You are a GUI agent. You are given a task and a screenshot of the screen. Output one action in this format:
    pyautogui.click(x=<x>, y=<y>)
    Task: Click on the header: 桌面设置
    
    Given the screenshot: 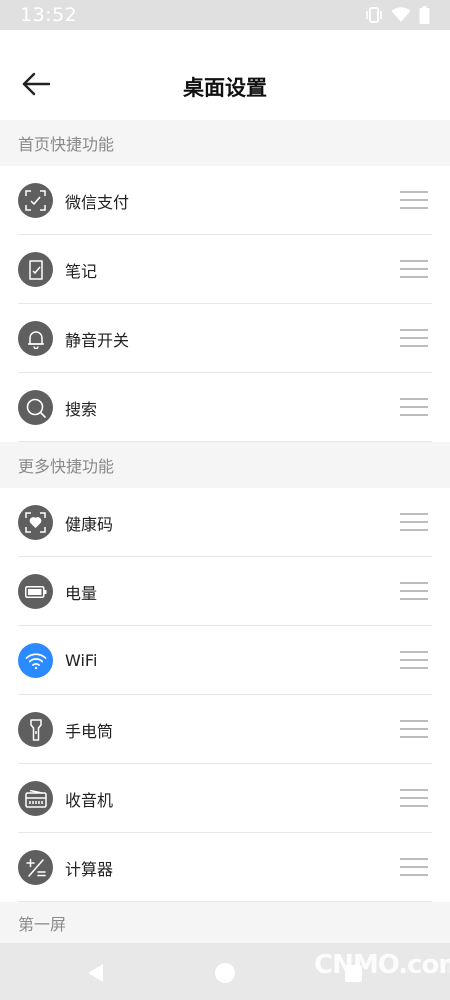 What is the action you would take?
    pyautogui.click(x=225, y=75)
    